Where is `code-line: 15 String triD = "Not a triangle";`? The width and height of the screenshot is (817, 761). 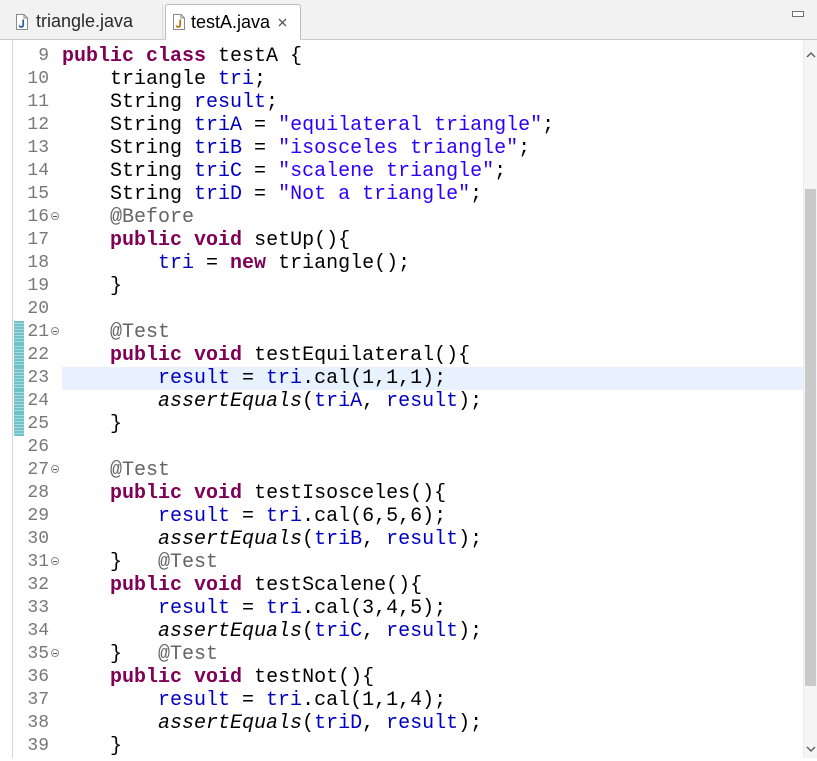
code-line: 15 String triD = "Not a triangle"; is located at coordinates (401, 194).